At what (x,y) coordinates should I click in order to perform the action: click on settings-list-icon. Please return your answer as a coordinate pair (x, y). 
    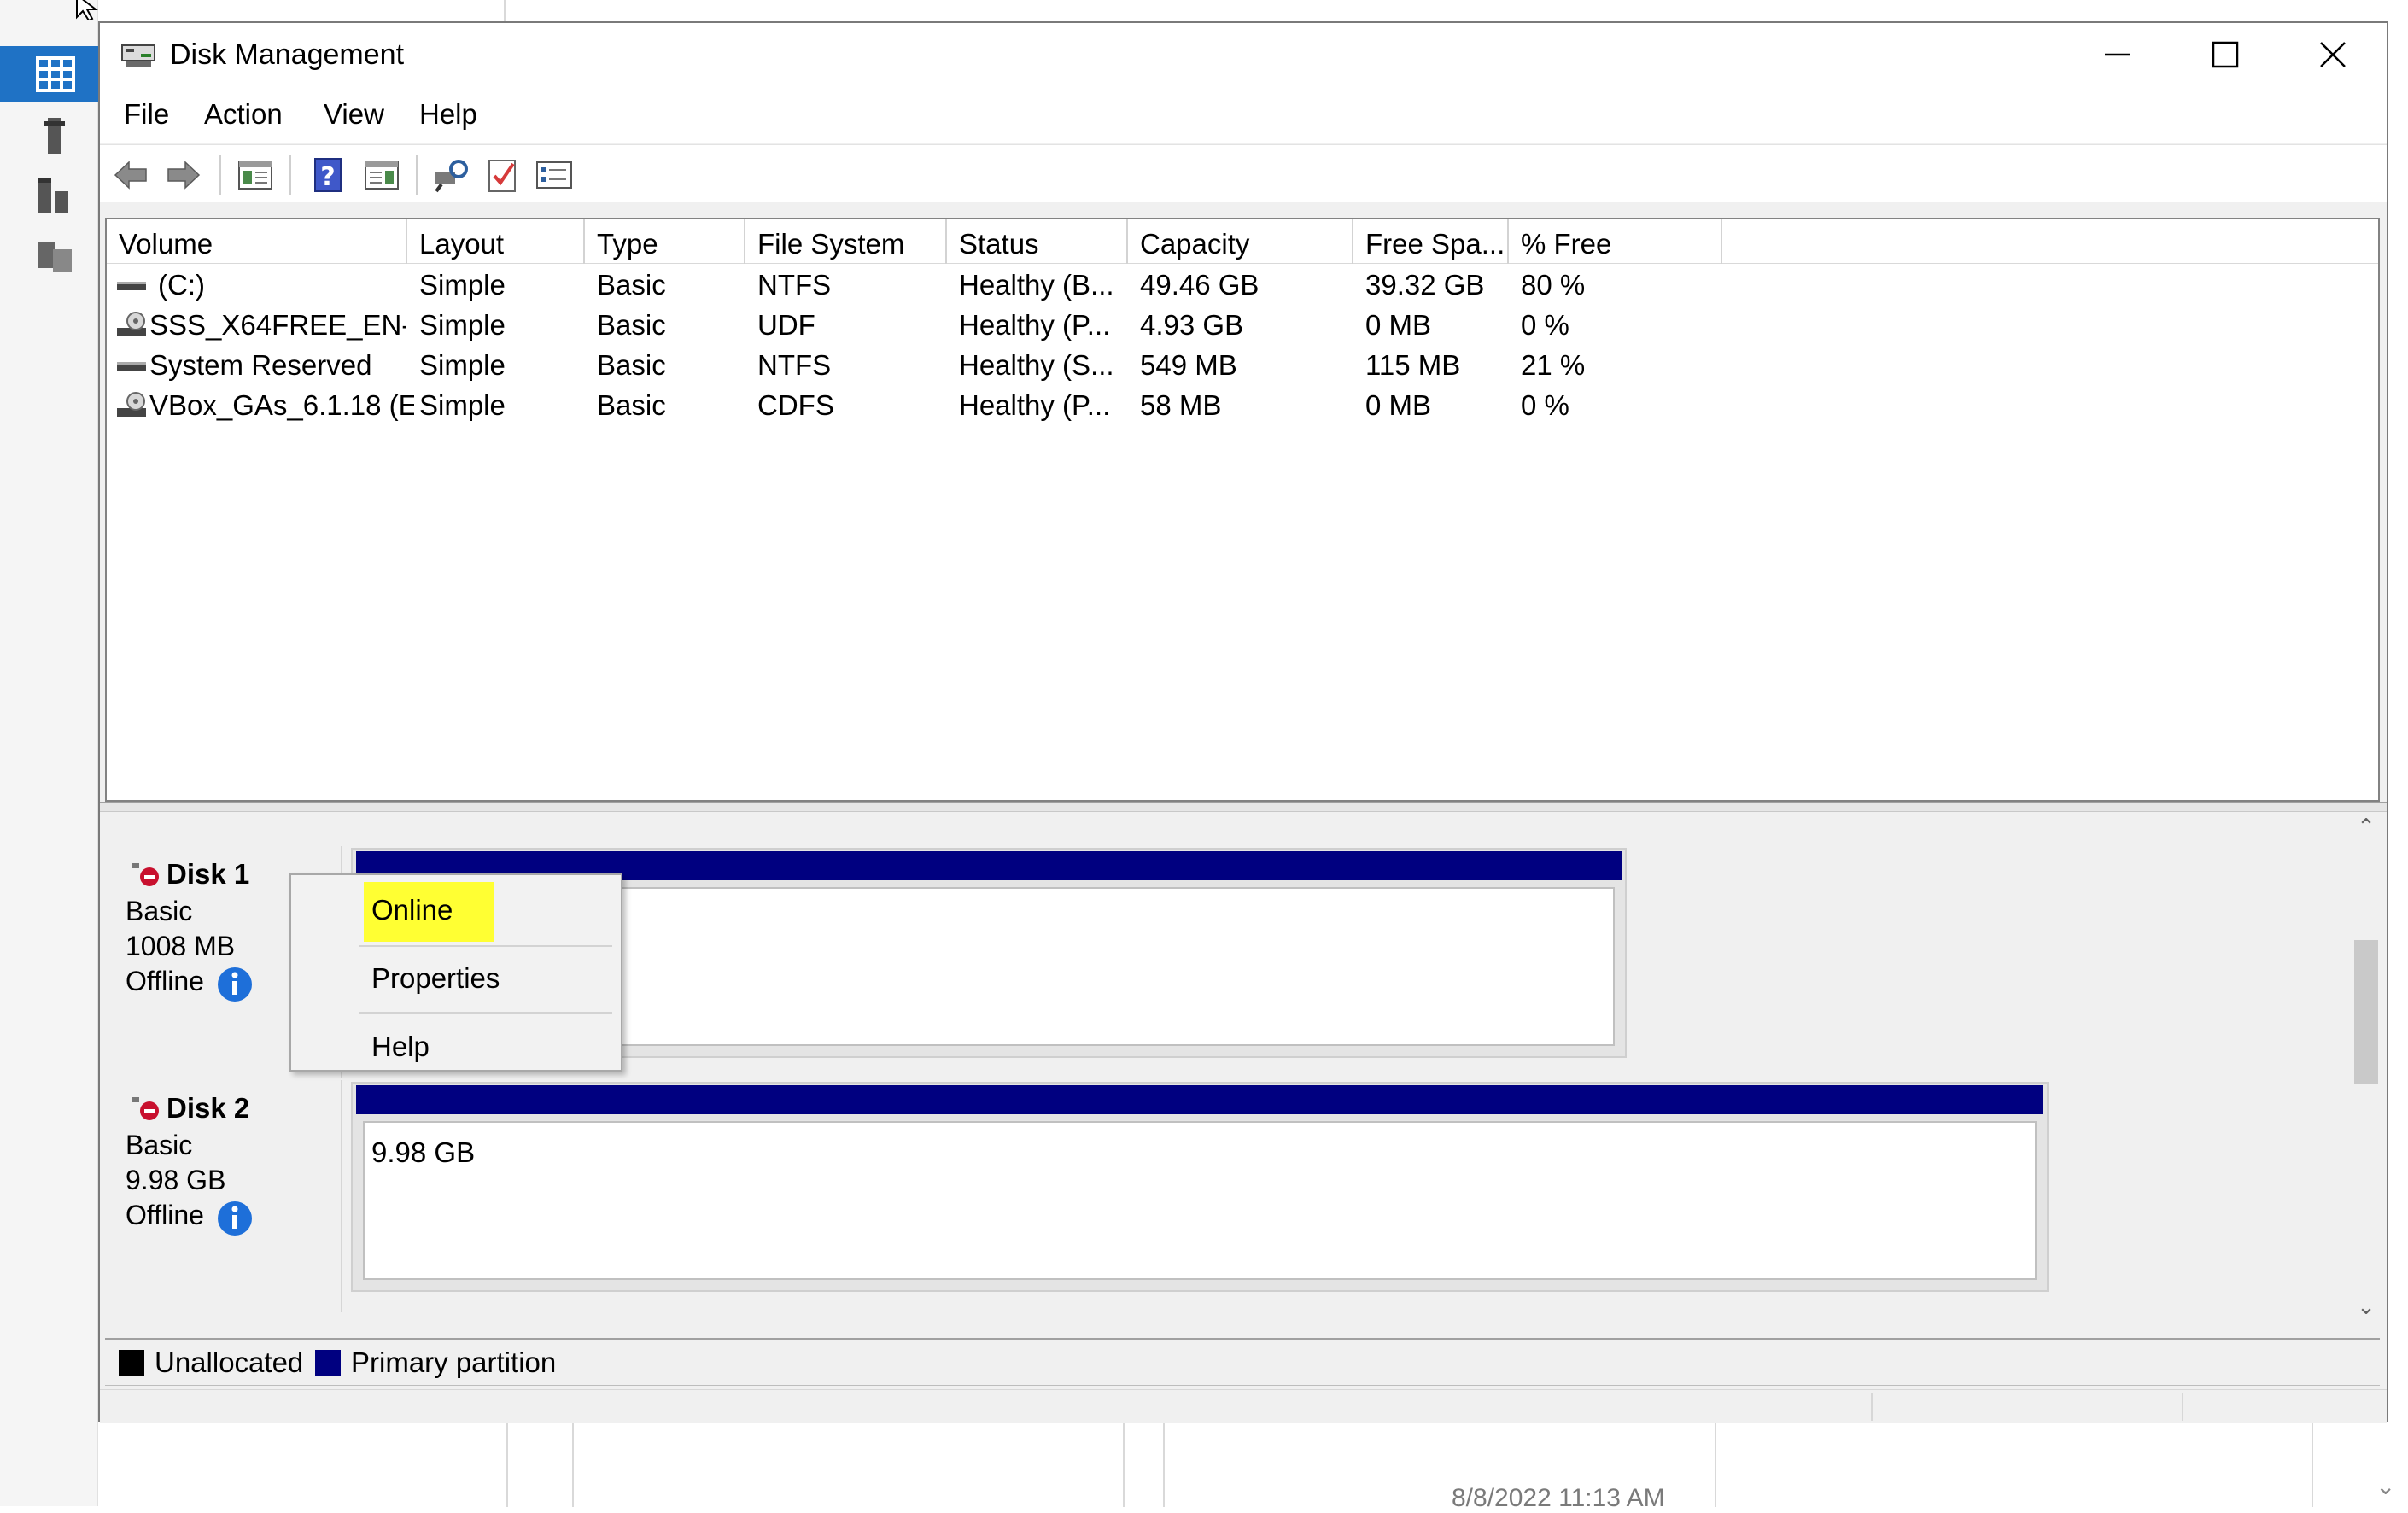
    Looking at the image, I should click on (554, 175).